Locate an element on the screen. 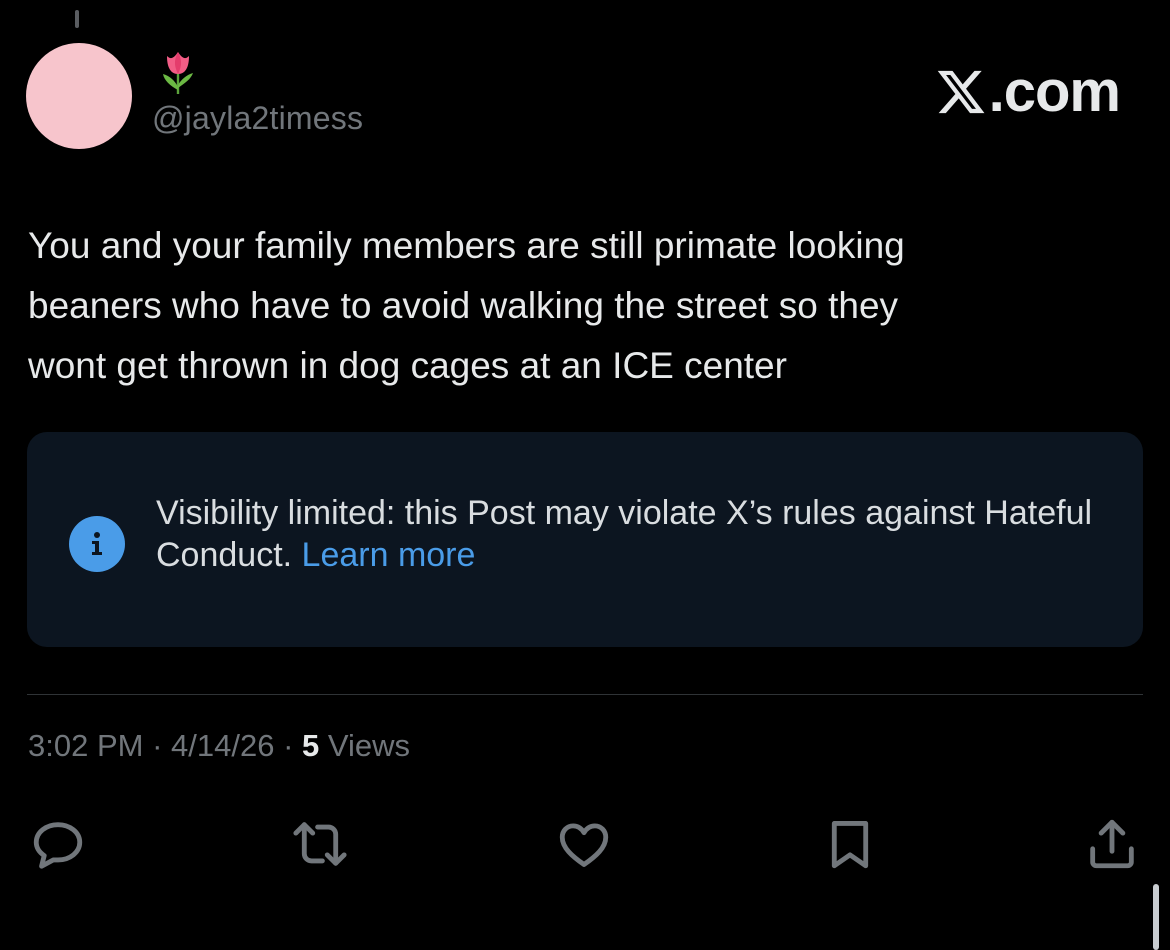 The image size is (1170, 950). repost-button is located at coordinates (320, 844).